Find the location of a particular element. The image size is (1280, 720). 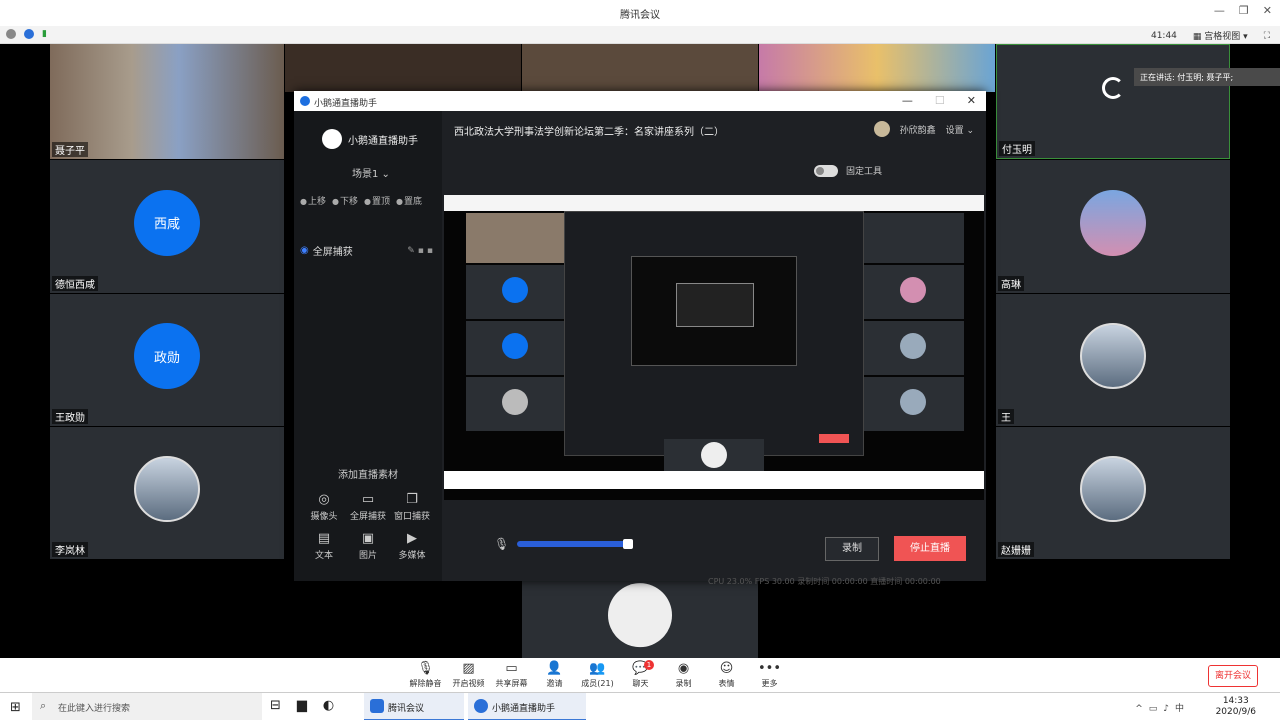

pin-tool-toggle is located at coordinates (826, 170).